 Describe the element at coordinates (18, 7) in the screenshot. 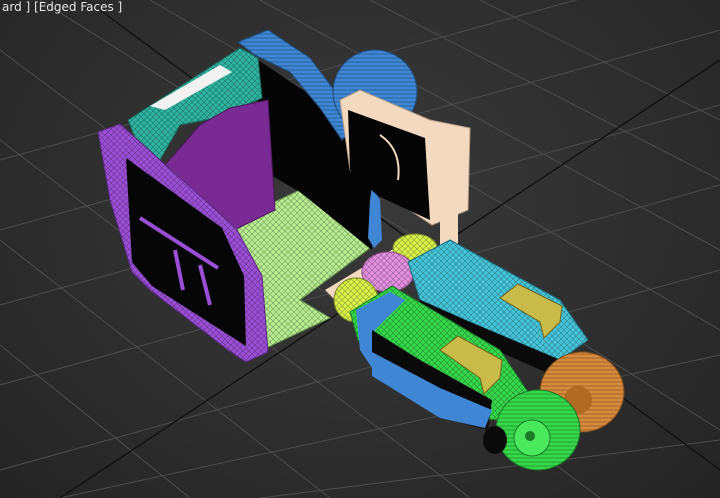

I see `viewport-view-label: ard ]` at that location.